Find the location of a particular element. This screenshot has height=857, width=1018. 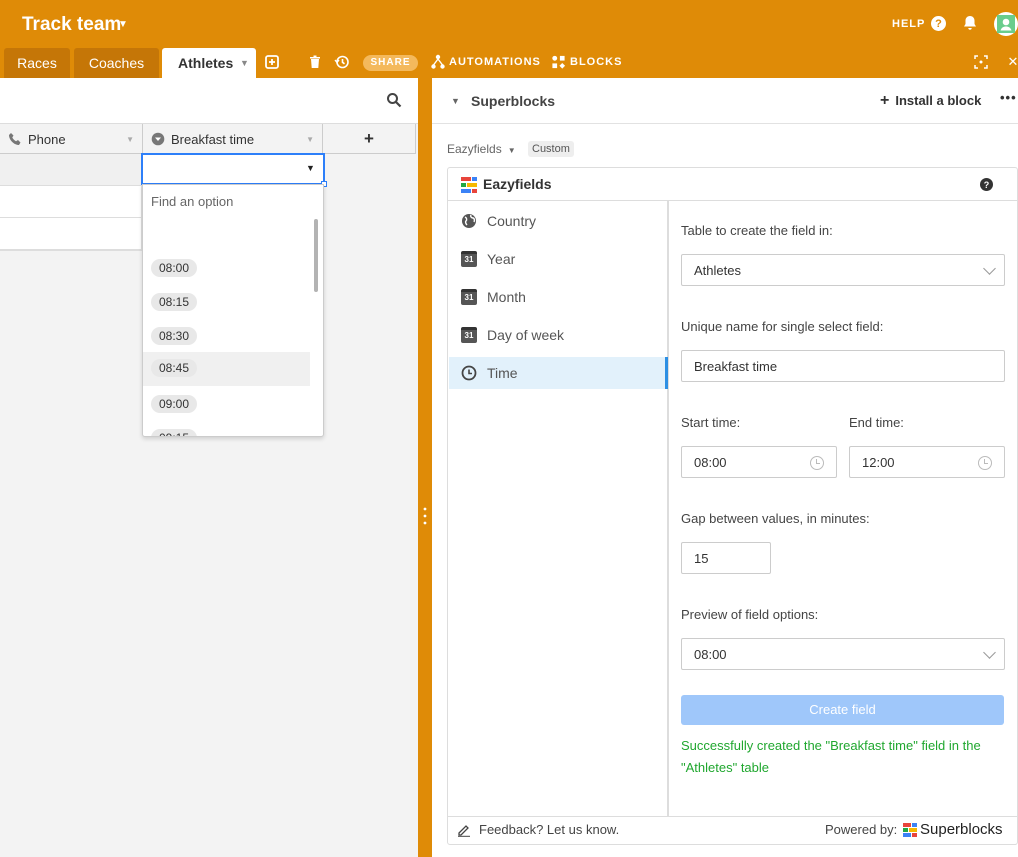

sidebar-item-day-of-week: 31 Day of week is located at coordinates (558, 335).